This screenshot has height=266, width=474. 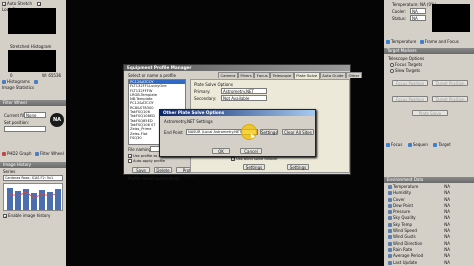 I want to click on filter-wheel-title: Filter Wheel, so click(x=33, y=103).